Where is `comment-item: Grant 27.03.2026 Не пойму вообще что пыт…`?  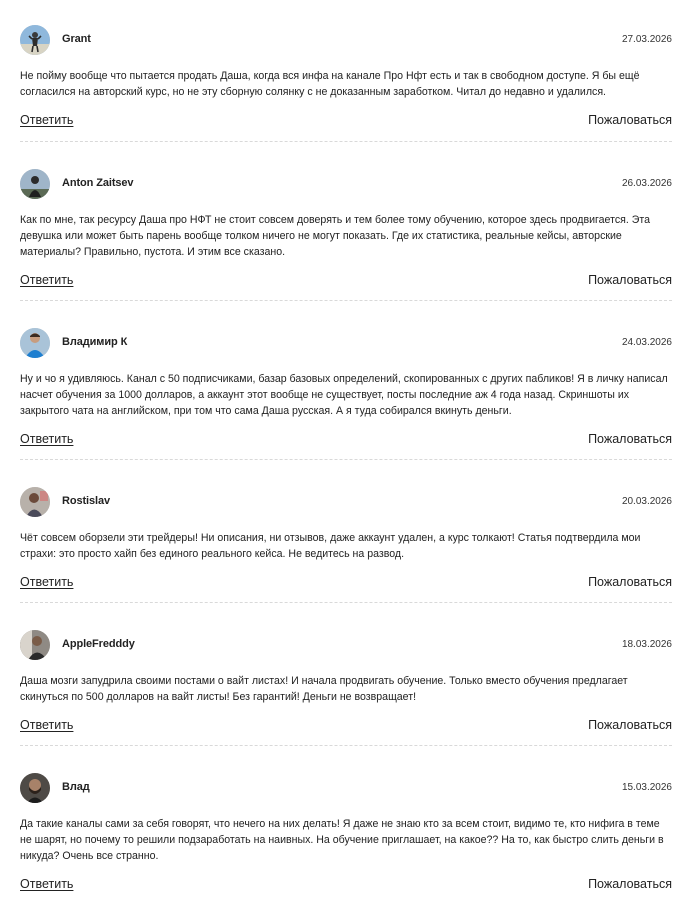 comment-item: Grant 27.03.2026 Не пойму вообще что пыт… is located at coordinates (346, 83).